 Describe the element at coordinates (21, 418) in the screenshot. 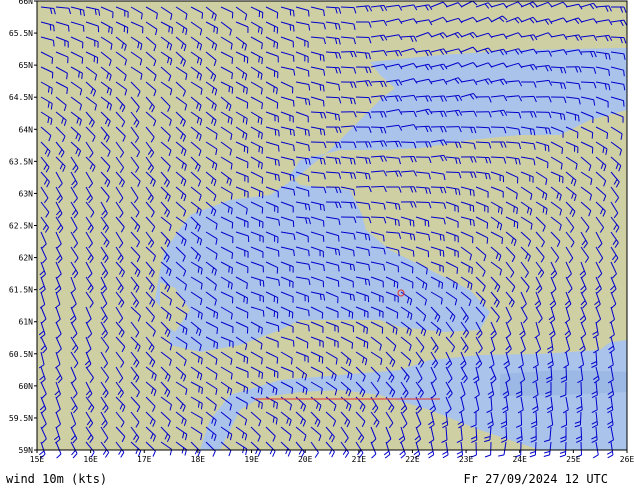

I see `lat-tick-label: 59.5N` at that location.